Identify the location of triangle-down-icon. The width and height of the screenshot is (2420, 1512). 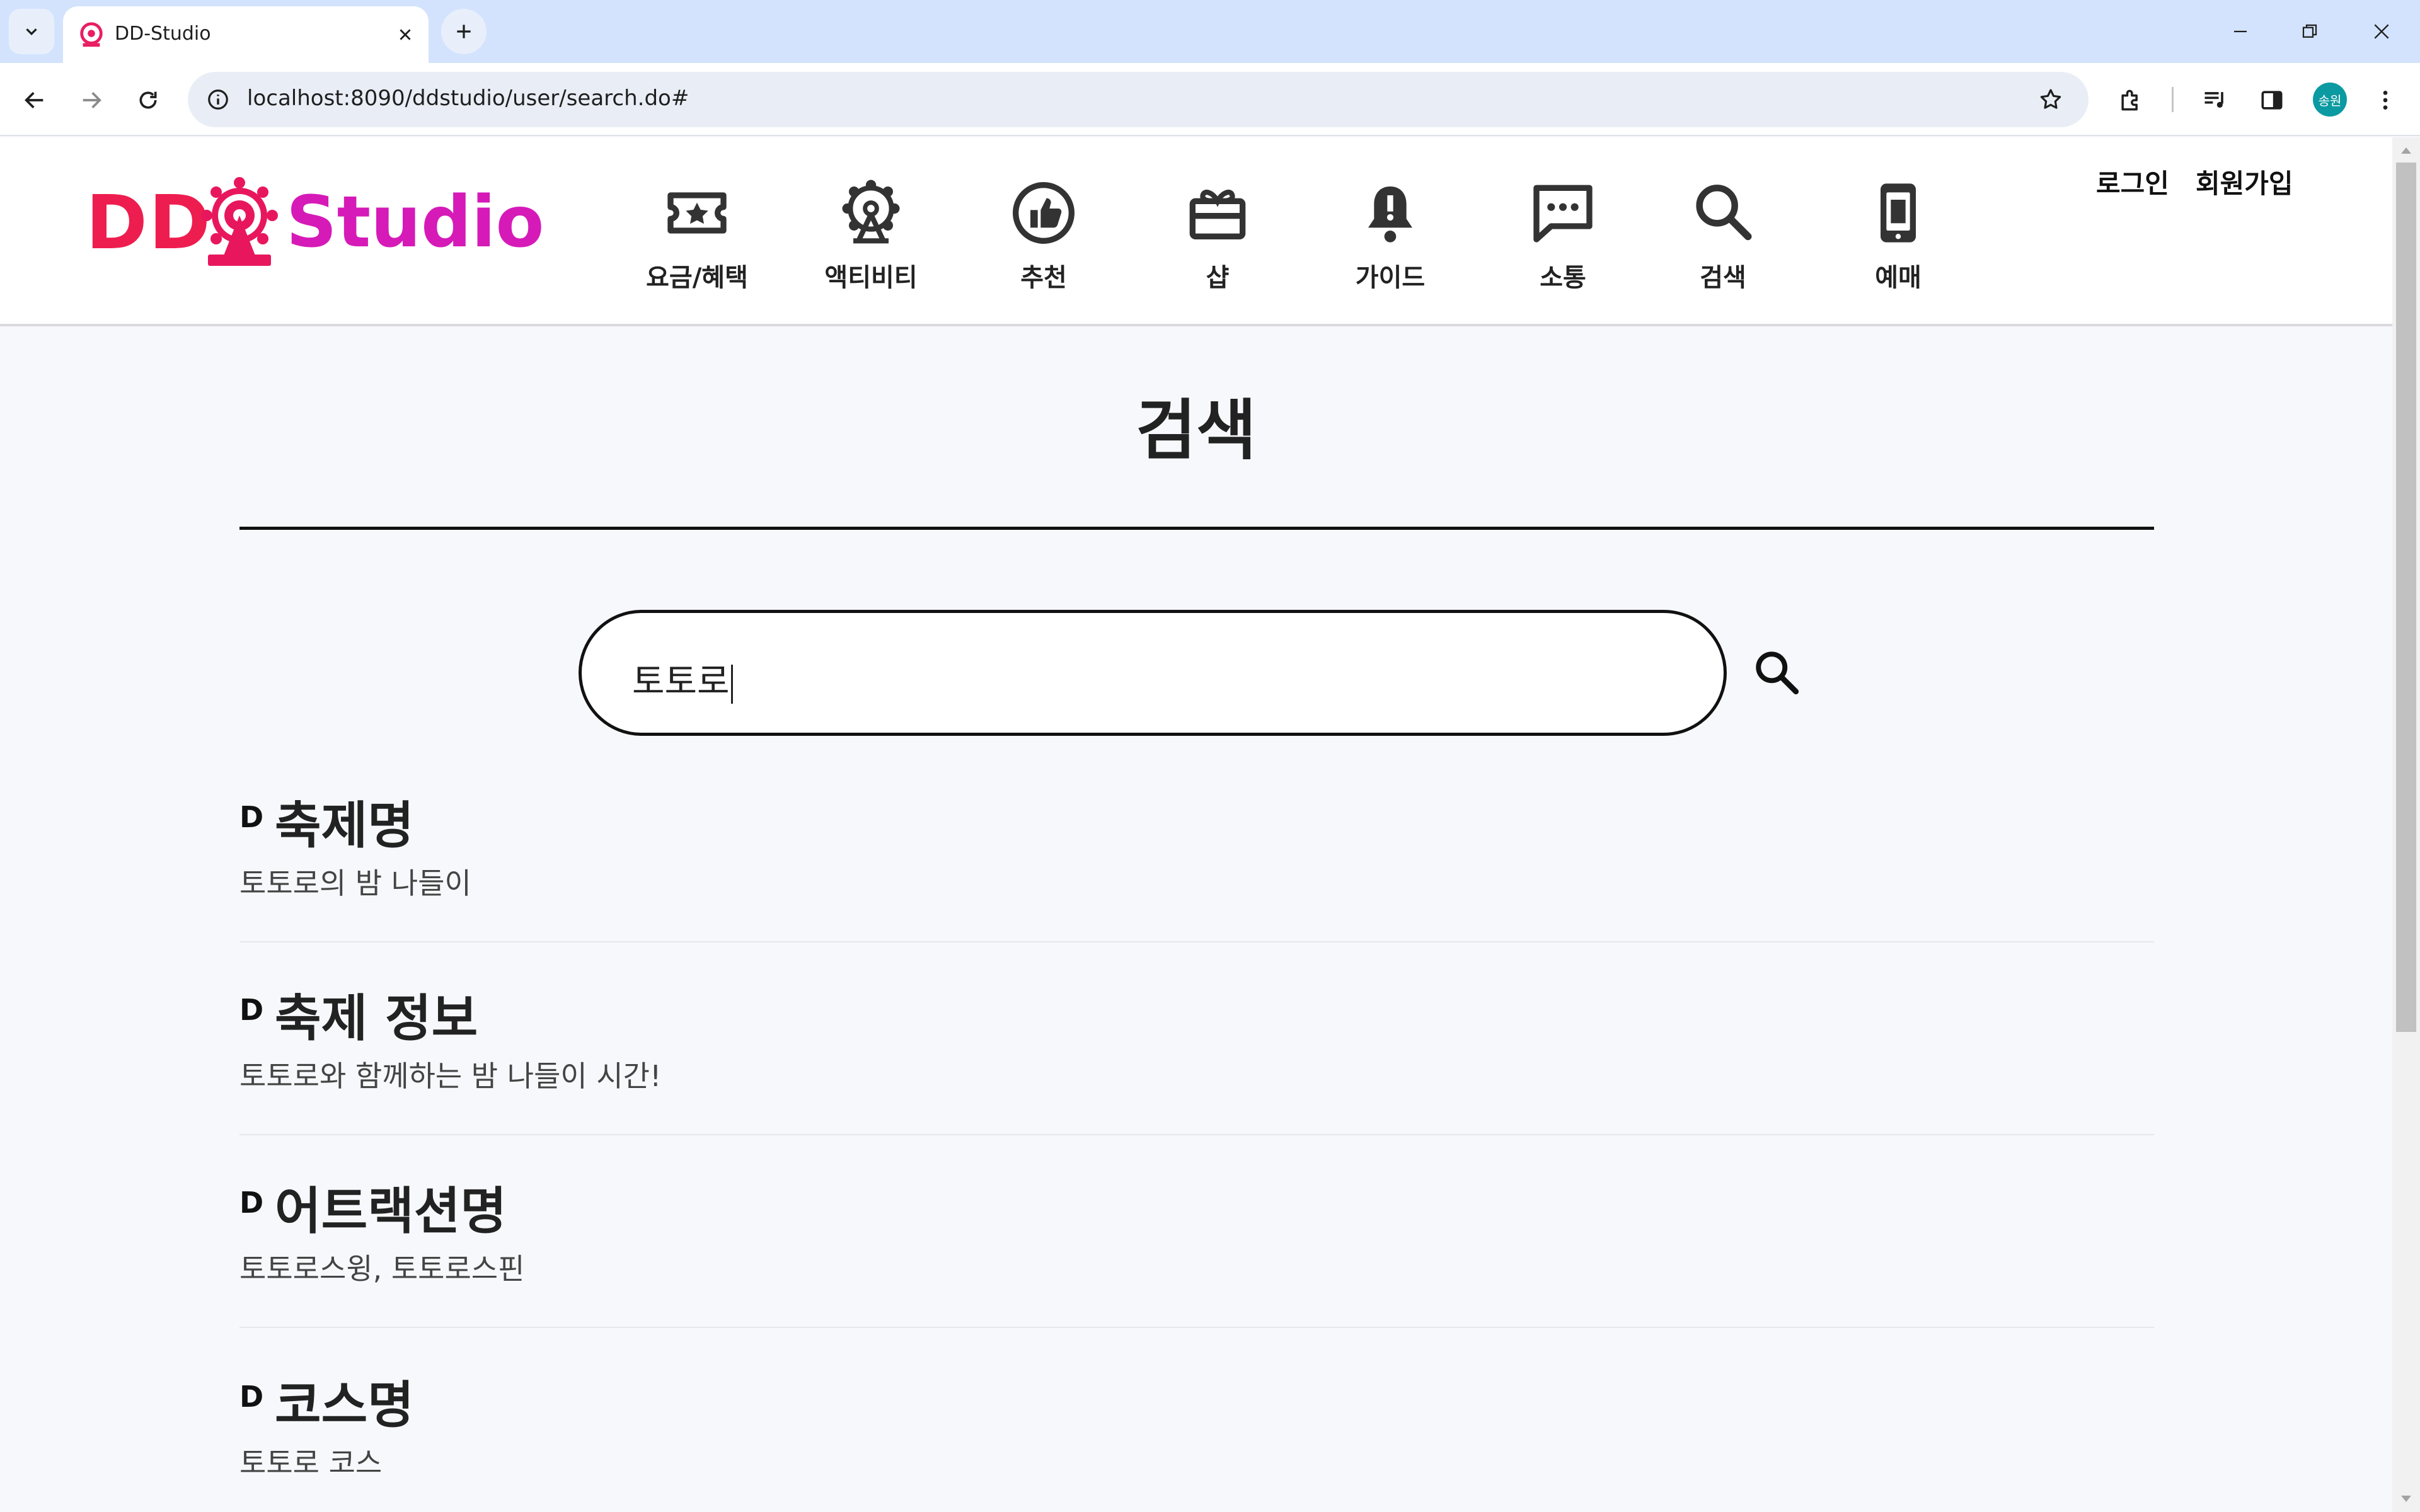
(2406, 1499).